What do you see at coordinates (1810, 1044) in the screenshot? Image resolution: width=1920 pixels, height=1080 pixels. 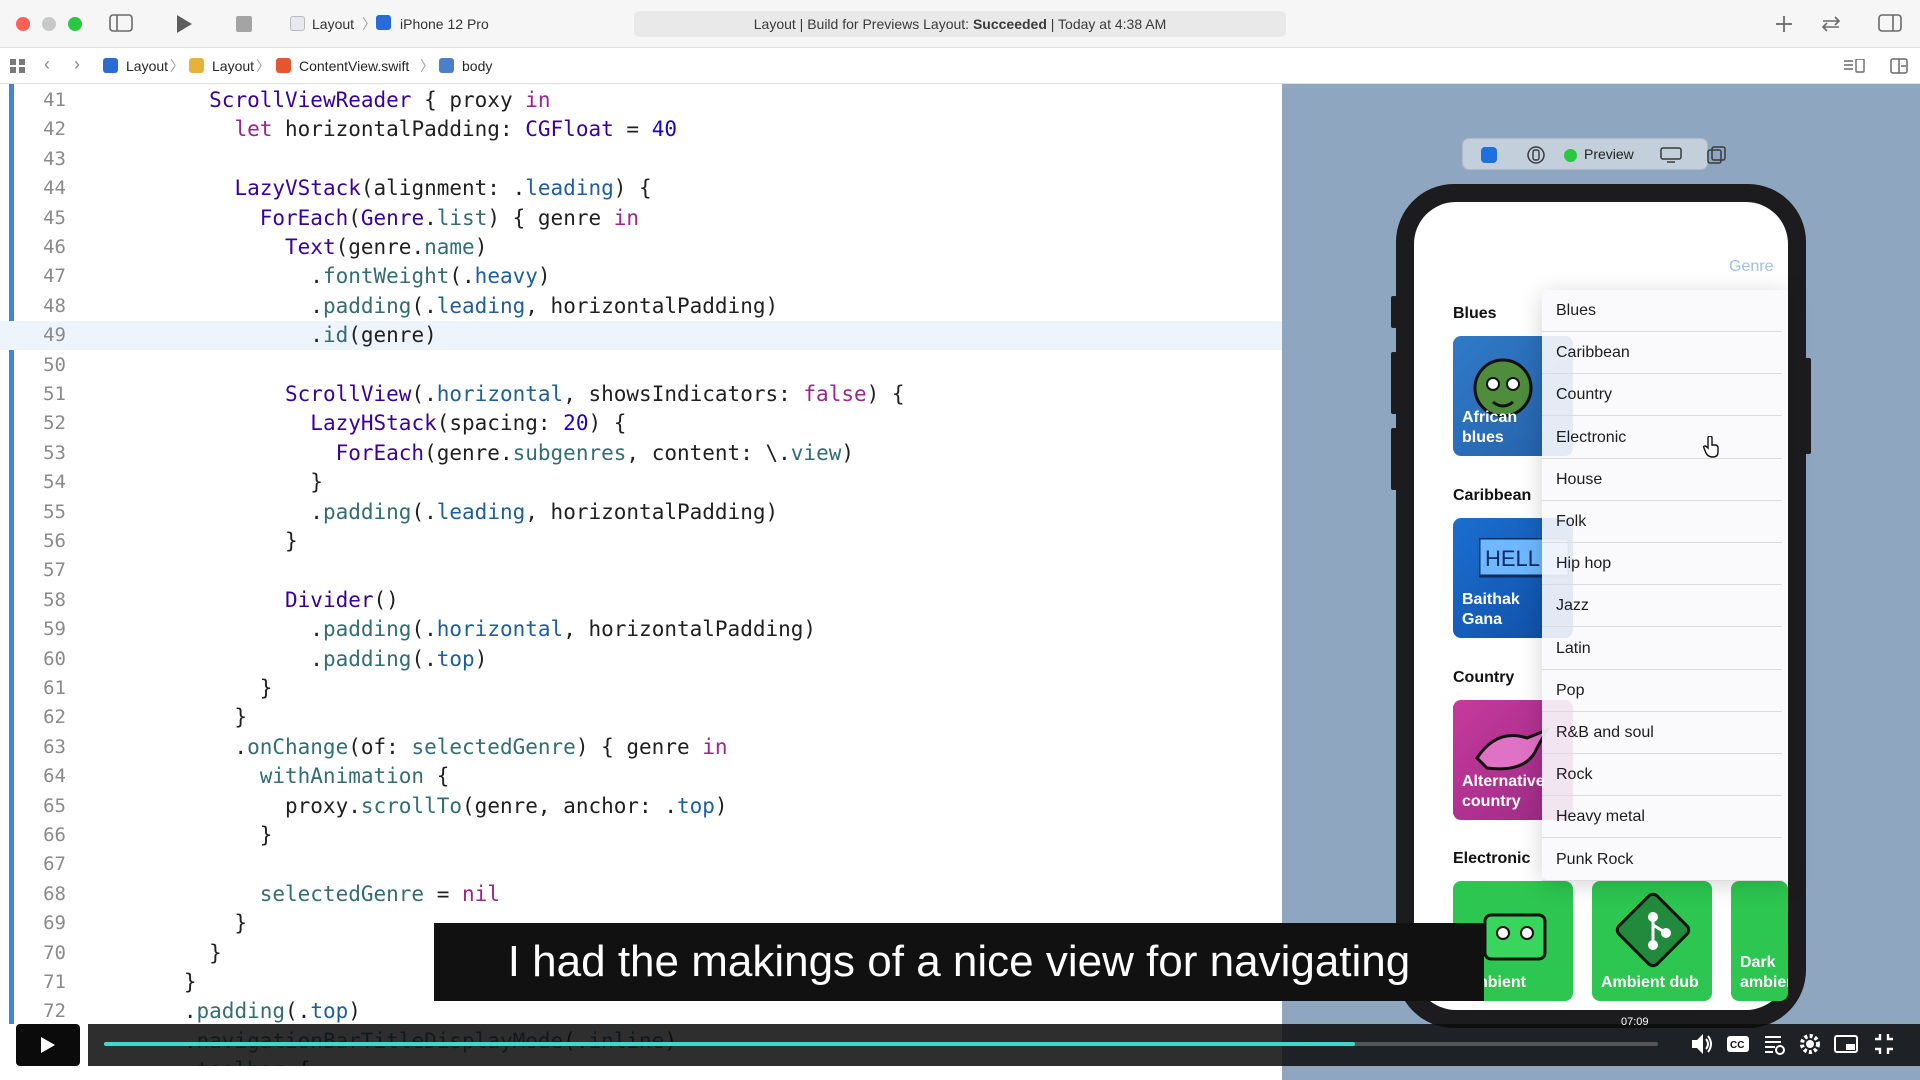 I see `settings-gear-icon` at bounding box center [1810, 1044].